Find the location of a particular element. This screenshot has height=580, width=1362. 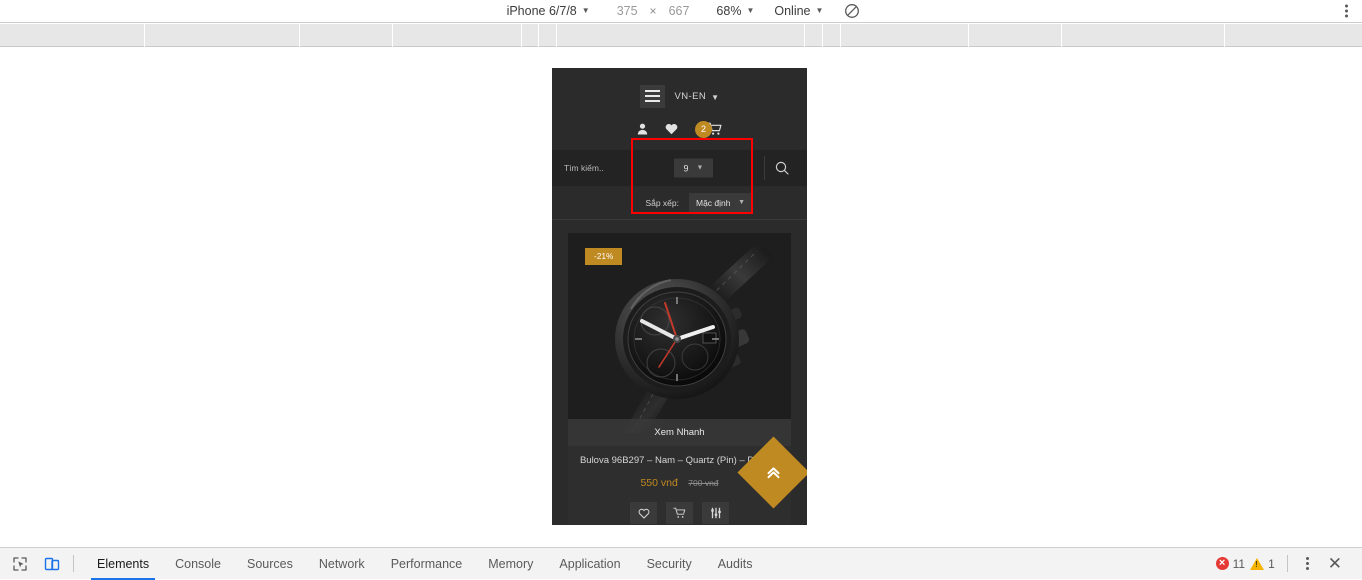

site-header: VN-EN ▼ is located at coordinates (679, 93).